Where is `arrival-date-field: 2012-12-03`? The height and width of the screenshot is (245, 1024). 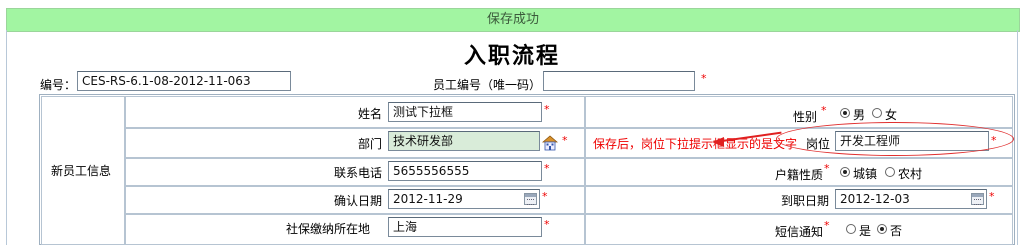
arrival-date-field: 2012-12-03 is located at coordinates (911, 199).